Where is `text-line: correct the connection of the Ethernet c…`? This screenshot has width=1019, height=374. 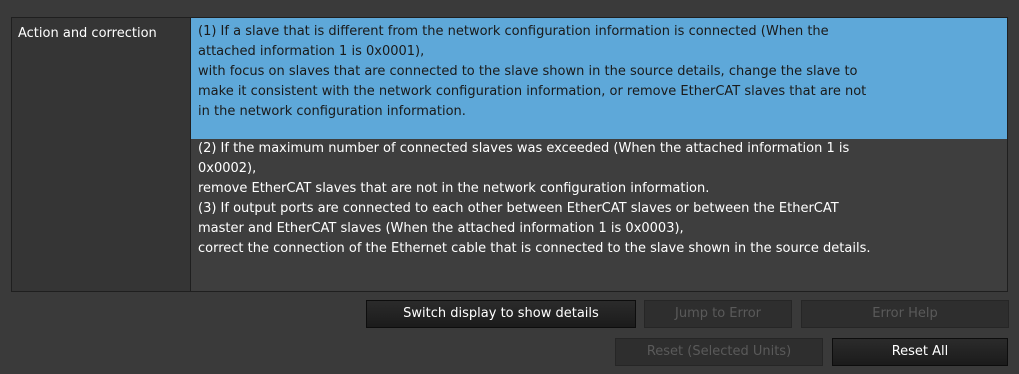 text-line: correct the connection of the Ethernet c… is located at coordinates (534, 248).